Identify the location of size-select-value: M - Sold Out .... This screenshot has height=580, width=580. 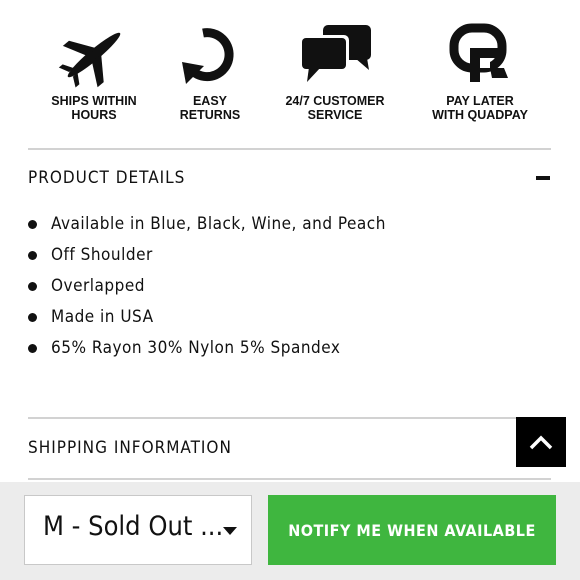
(133, 526).